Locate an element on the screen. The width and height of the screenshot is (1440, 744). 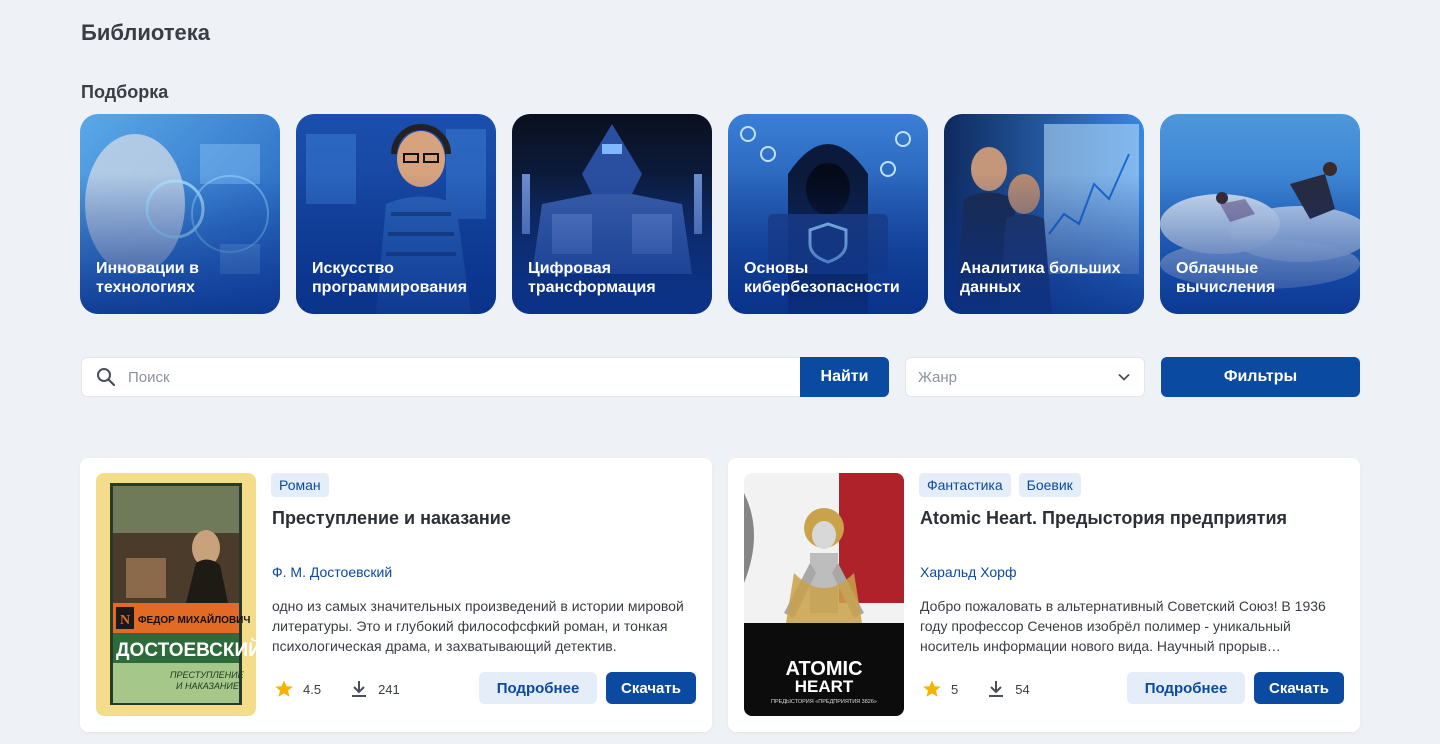
tag-list: Фантастика Боевик is located at coordinates (1000, 485).